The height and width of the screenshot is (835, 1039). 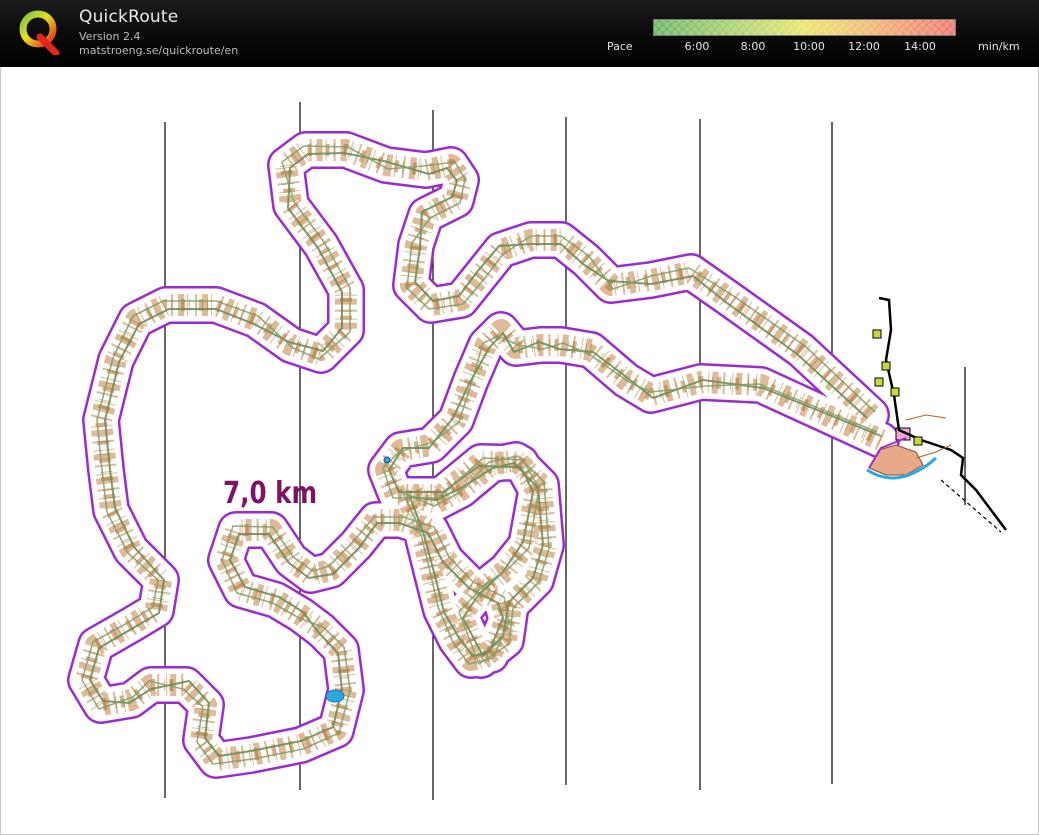 What do you see at coordinates (804, 27) in the screenshot?
I see `pace-color-scale` at bounding box center [804, 27].